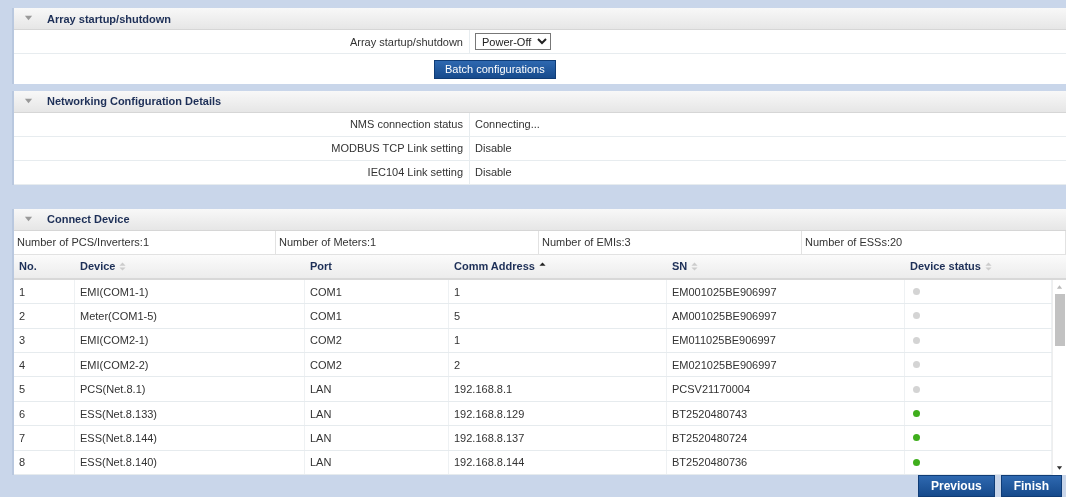  Describe the element at coordinates (321, 267) in the screenshot. I see `column-header: Port` at that location.